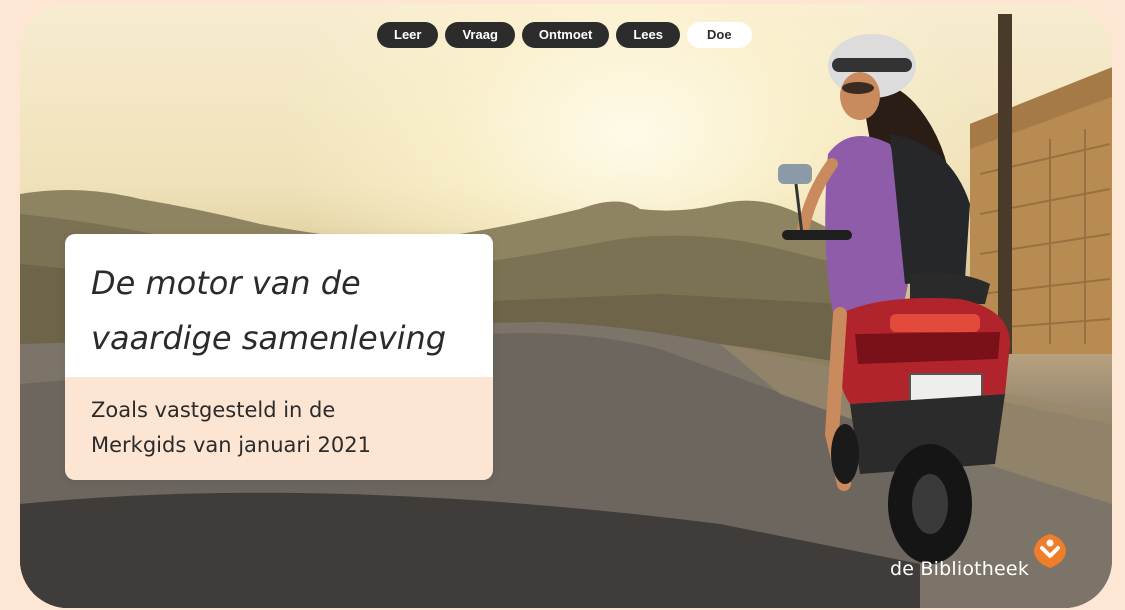 This screenshot has height=610, width=1125. Describe the element at coordinates (231, 445) in the screenshot. I see `subtitle-line-2: Merkgids van januari 2021` at that location.